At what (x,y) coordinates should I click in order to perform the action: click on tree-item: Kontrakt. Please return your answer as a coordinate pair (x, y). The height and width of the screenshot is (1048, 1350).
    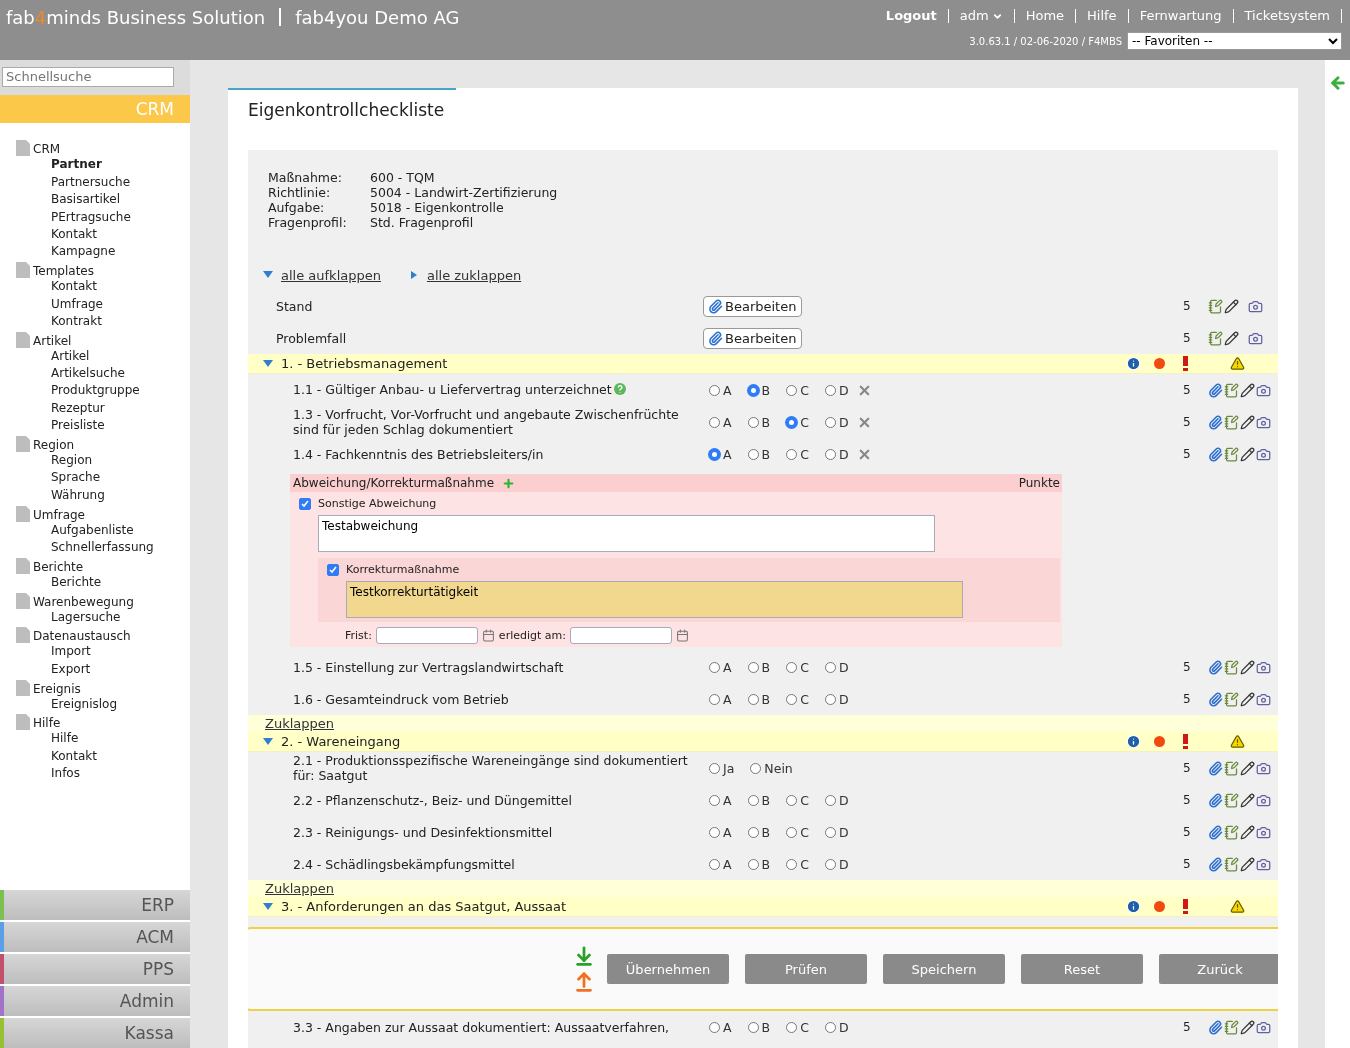
    Looking at the image, I should click on (76, 321).